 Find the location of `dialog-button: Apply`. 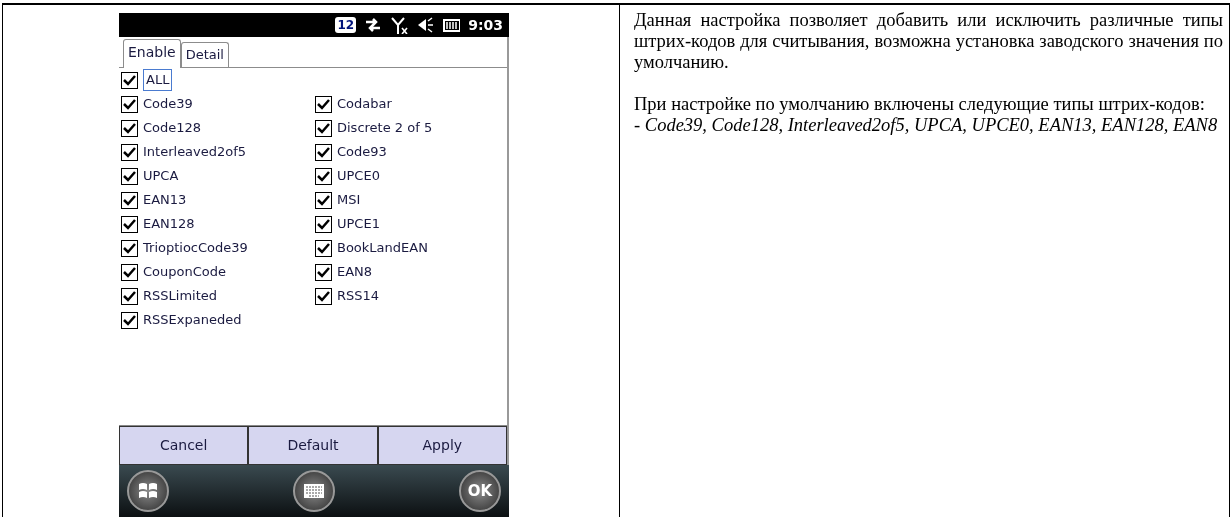

dialog-button: Apply is located at coordinates (442, 445).